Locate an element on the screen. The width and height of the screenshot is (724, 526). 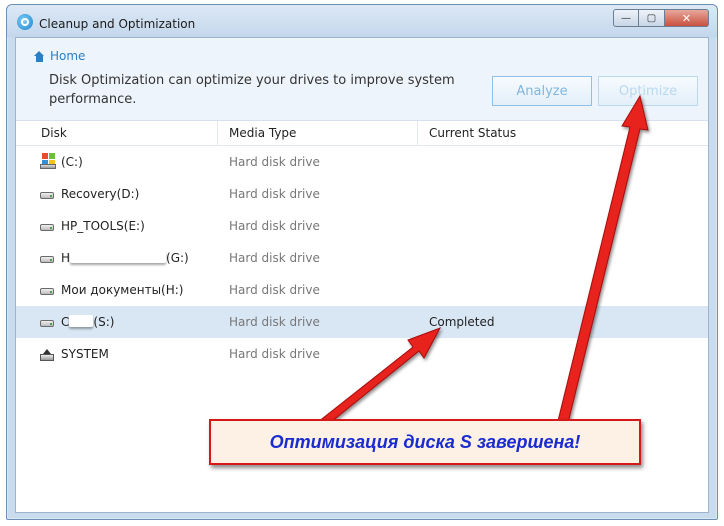
annotation-callout: Оптимизация диска S завершена! is located at coordinates (425, 442).